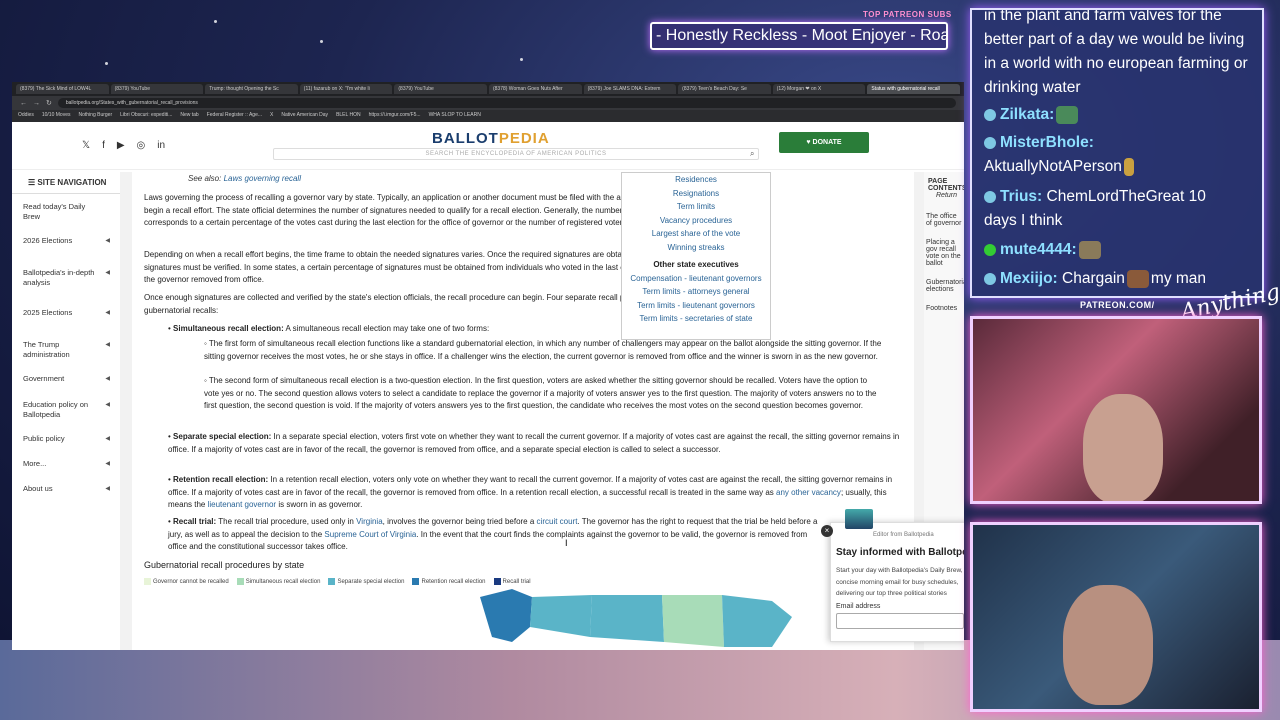  I want to click on sidebar-item-analysis: Ballotpedia's in-depth analysis ◀, so click(66, 278).